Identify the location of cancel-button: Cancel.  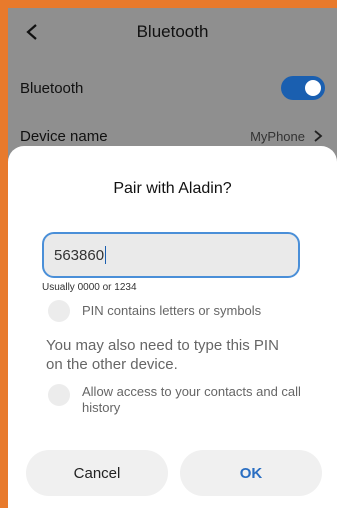
(97, 473).